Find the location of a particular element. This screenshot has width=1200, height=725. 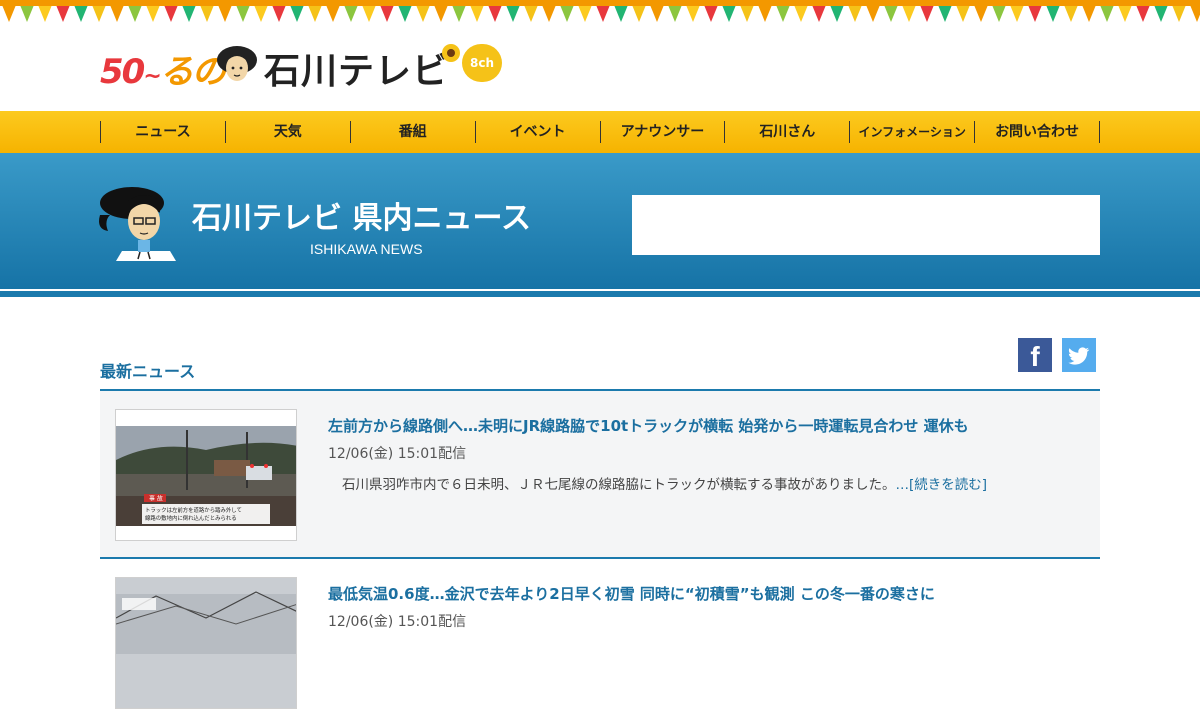

logo-50-mark: 50~るの is located at coordinates (163, 68).